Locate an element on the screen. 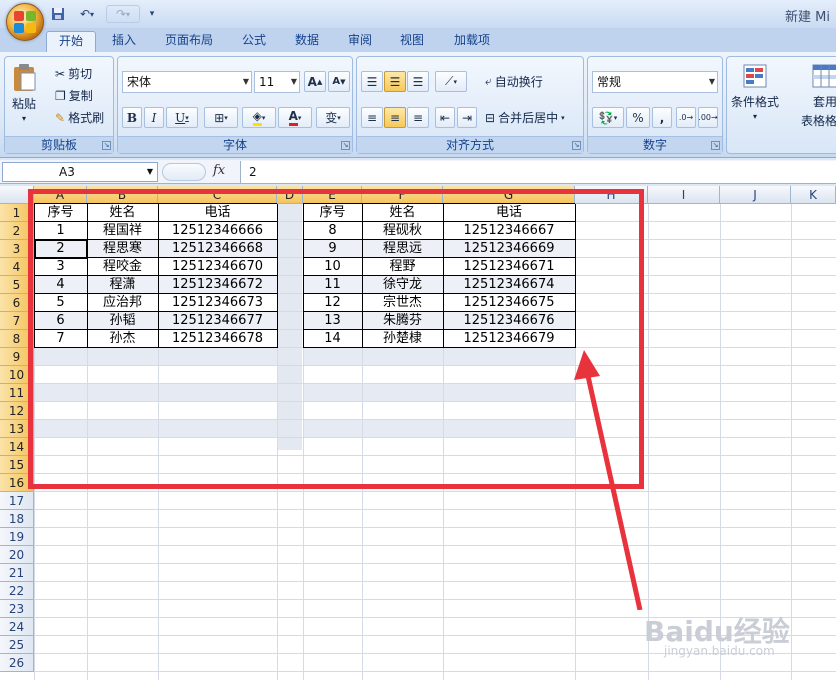 The width and height of the screenshot is (836, 680). cut-button: ✂ 剪切 is located at coordinates (73, 73).